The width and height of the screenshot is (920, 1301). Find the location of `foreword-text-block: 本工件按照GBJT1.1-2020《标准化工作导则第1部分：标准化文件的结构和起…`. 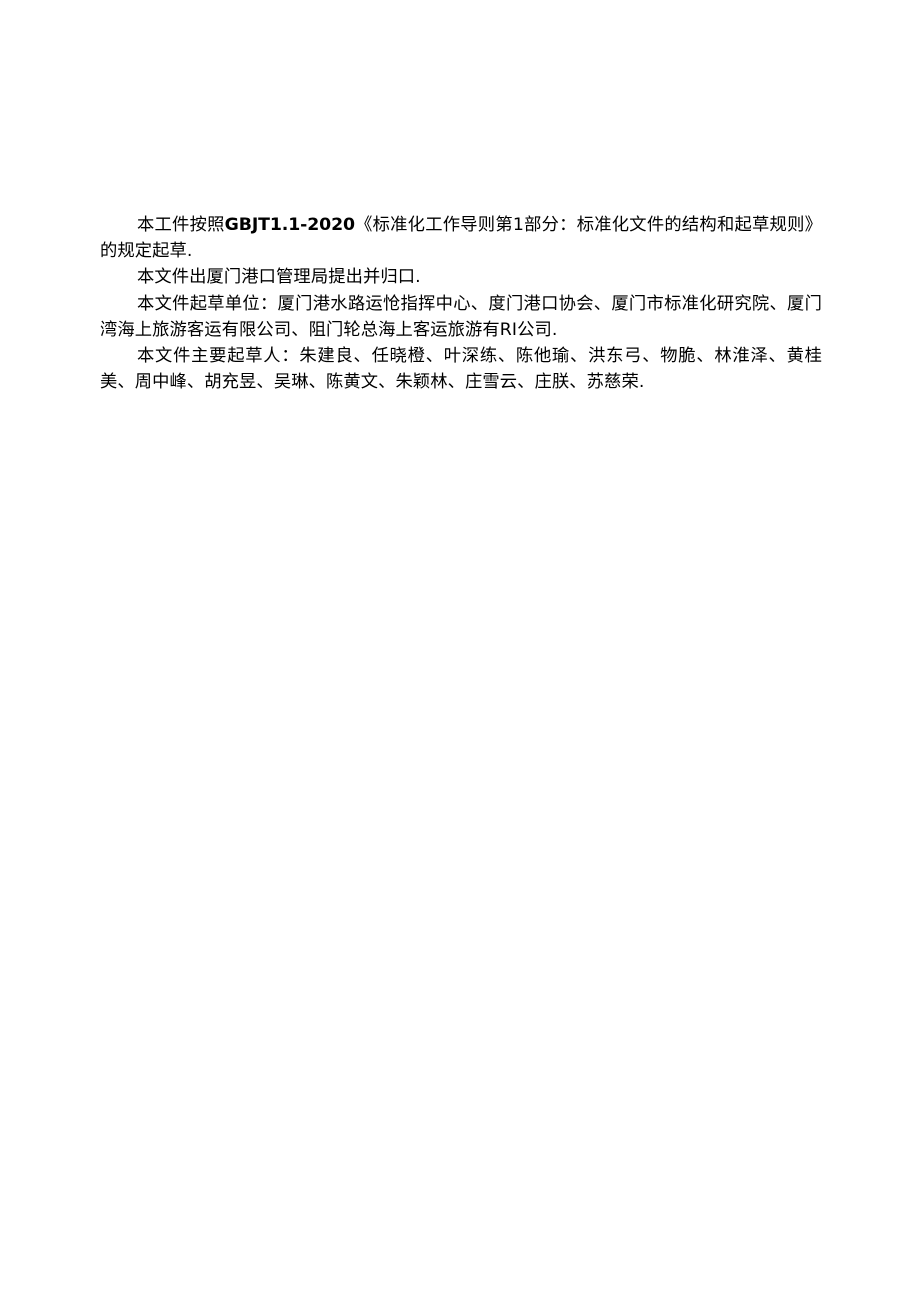

foreword-text-block: 本工件按照GBJT1.1-2020《标准化工作导则第1部分：标准化文件的结构和起… is located at coordinates (461, 303).